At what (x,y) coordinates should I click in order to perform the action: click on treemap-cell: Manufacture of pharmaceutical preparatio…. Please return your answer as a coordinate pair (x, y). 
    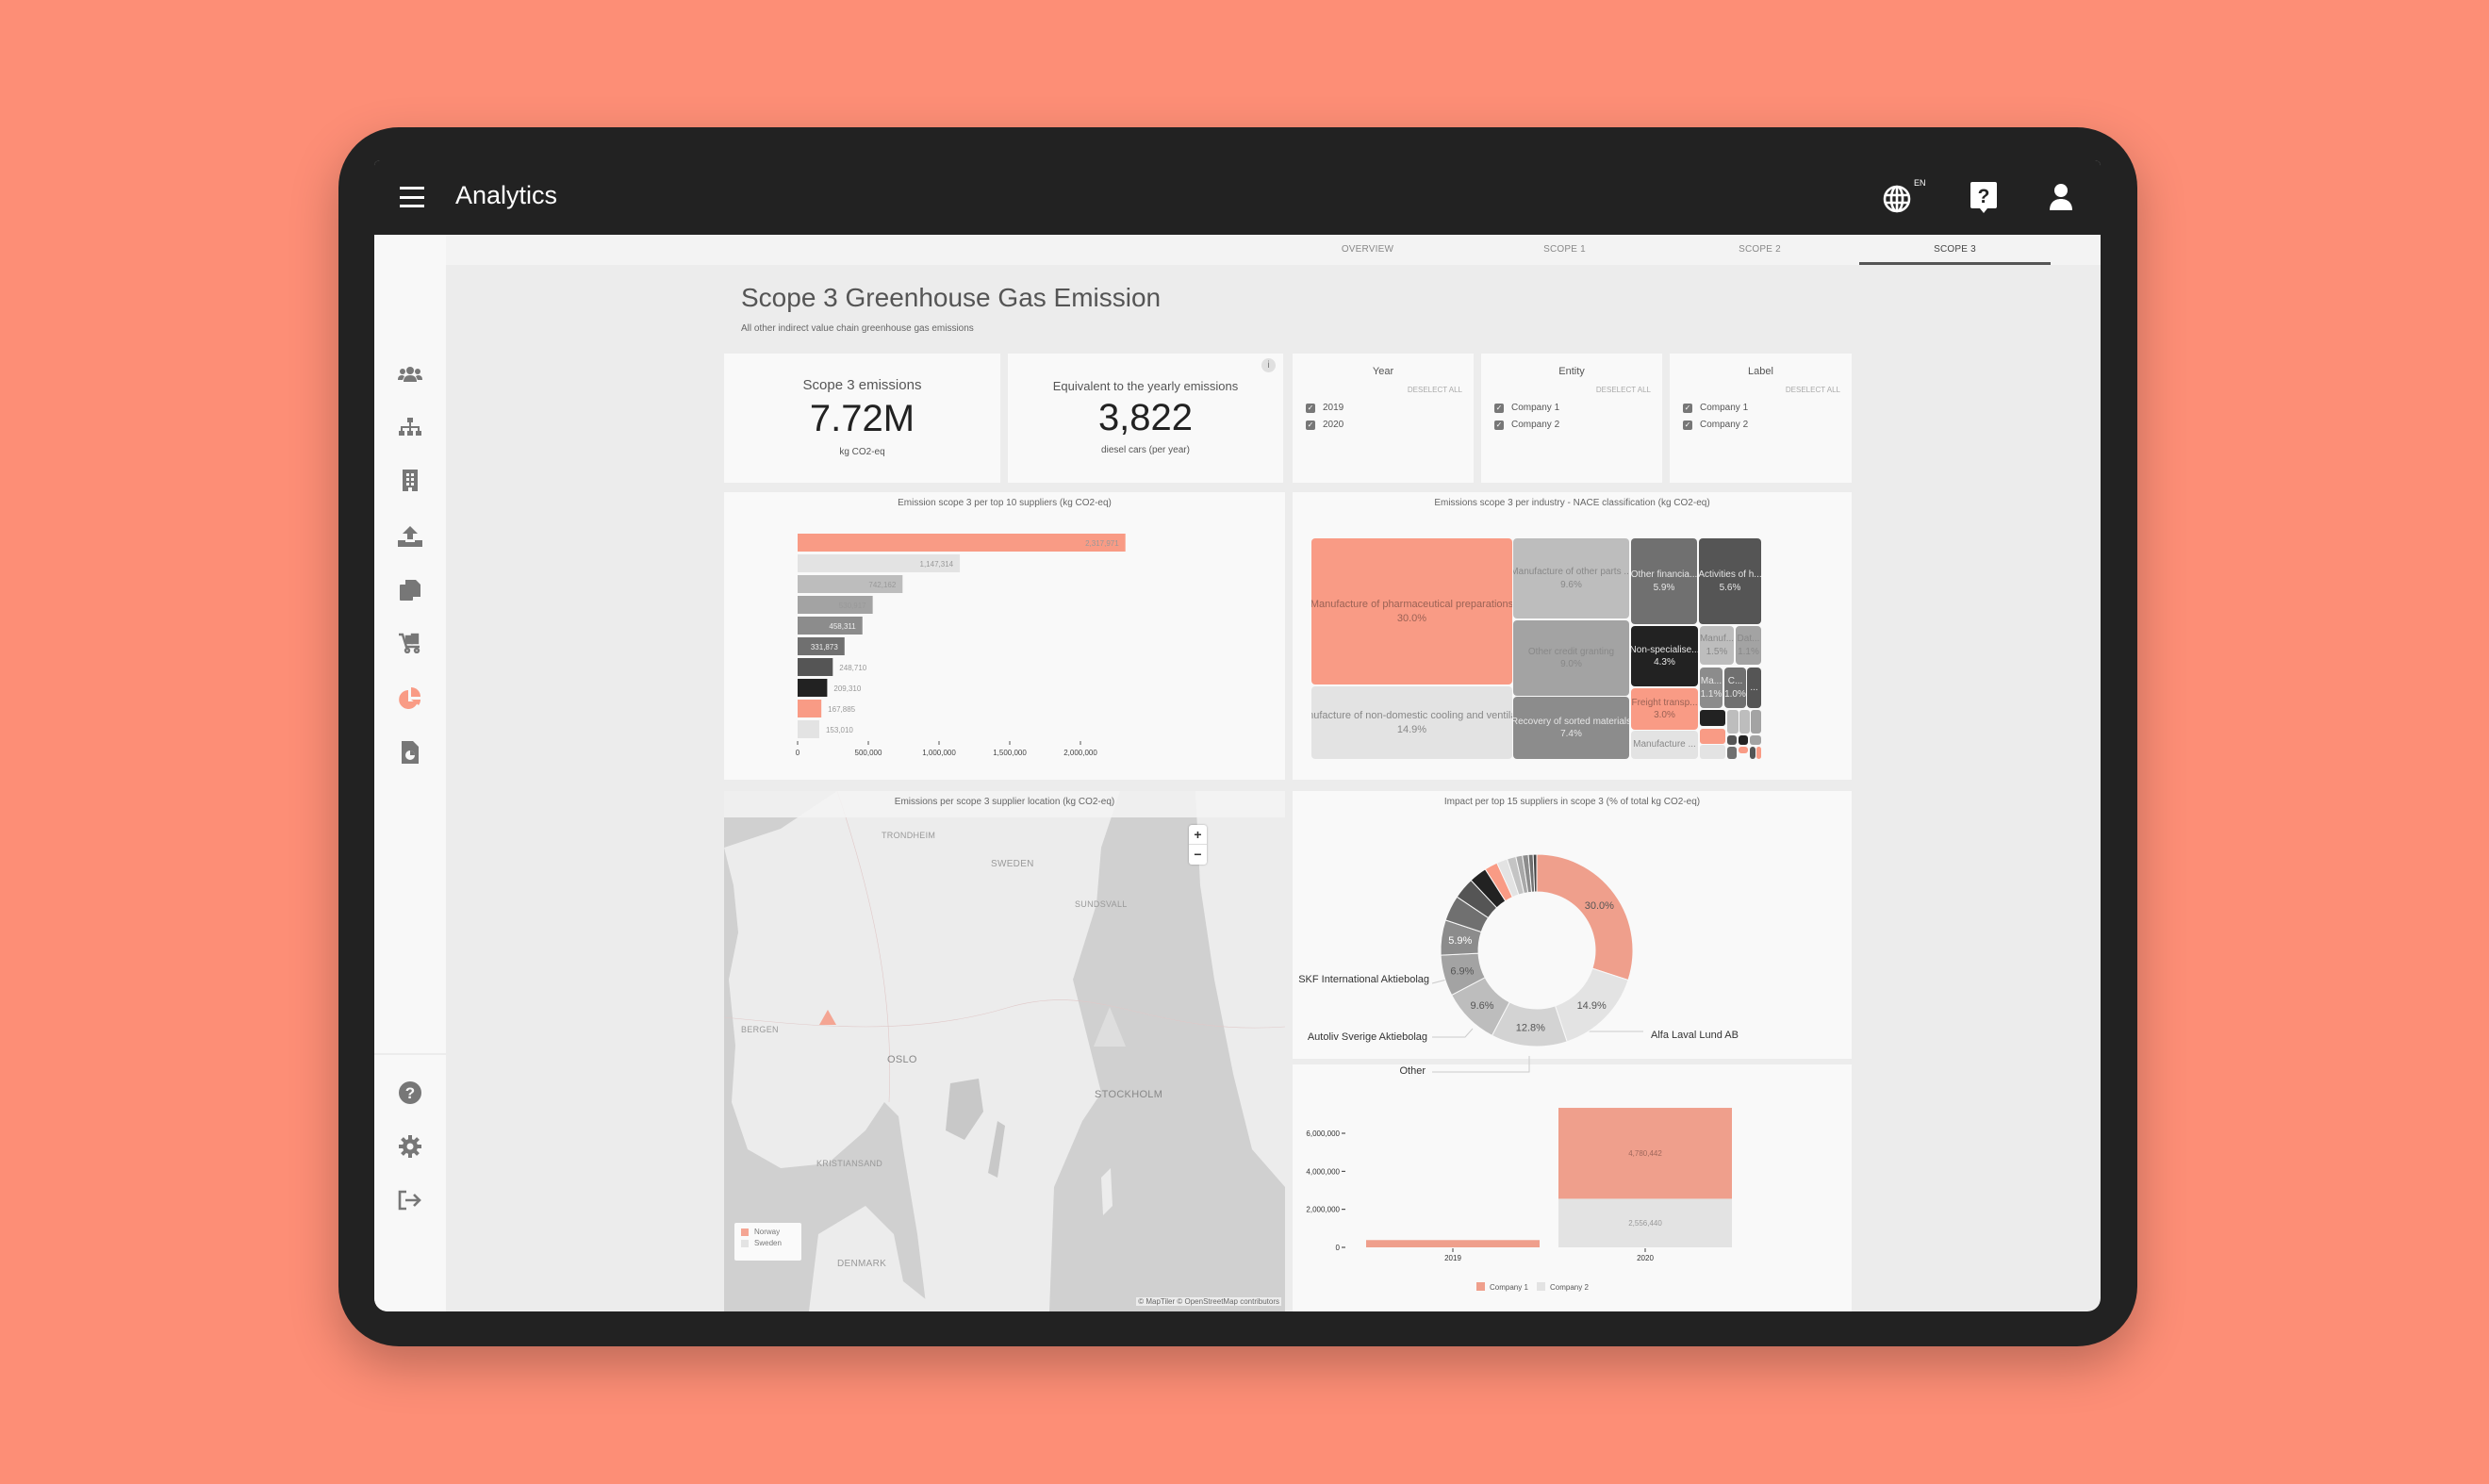
    Looking at the image, I should click on (1411, 611).